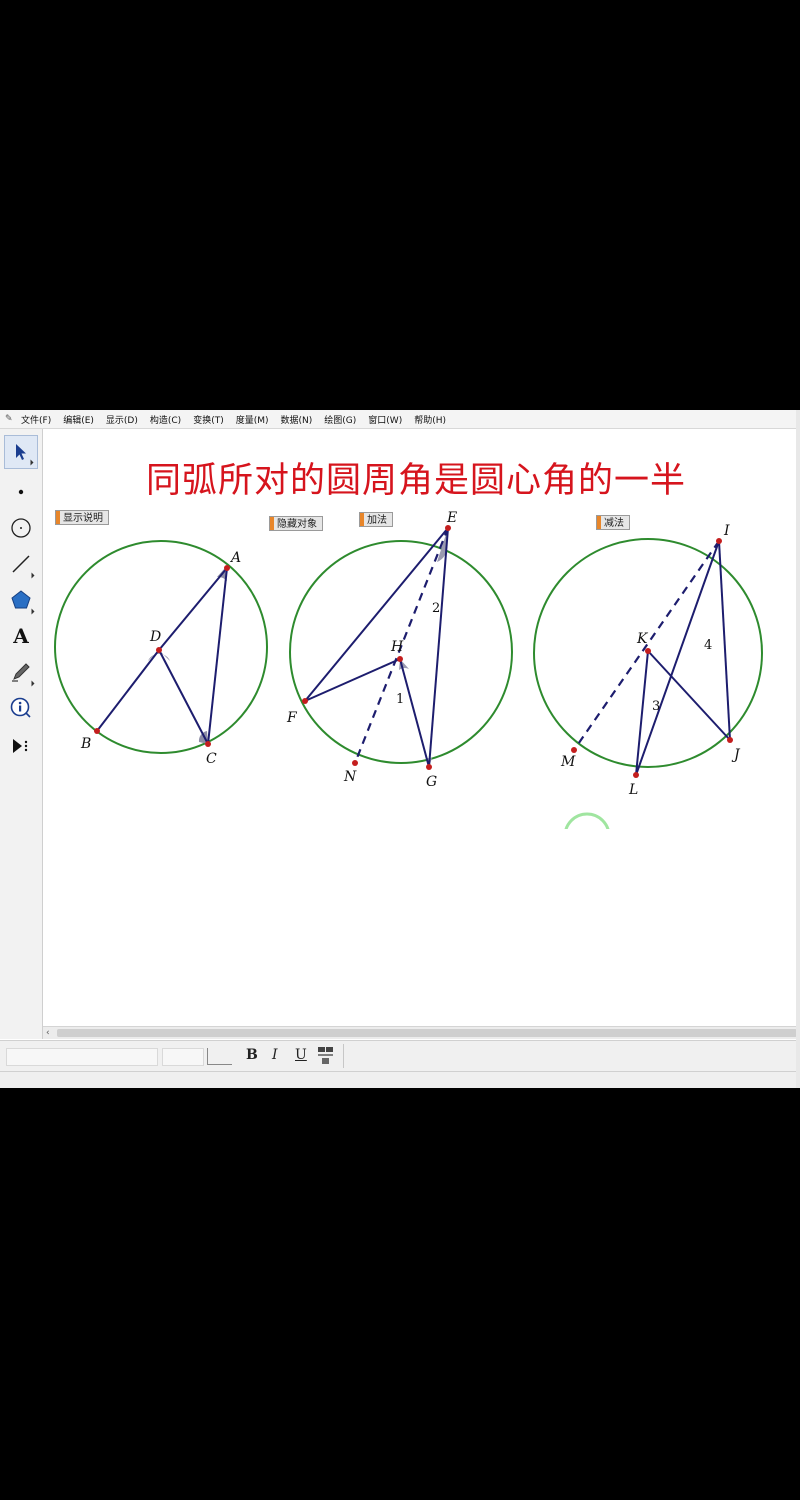  Describe the element at coordinates (451, 518) in the screenshot. I see `label-e: E` at that location.